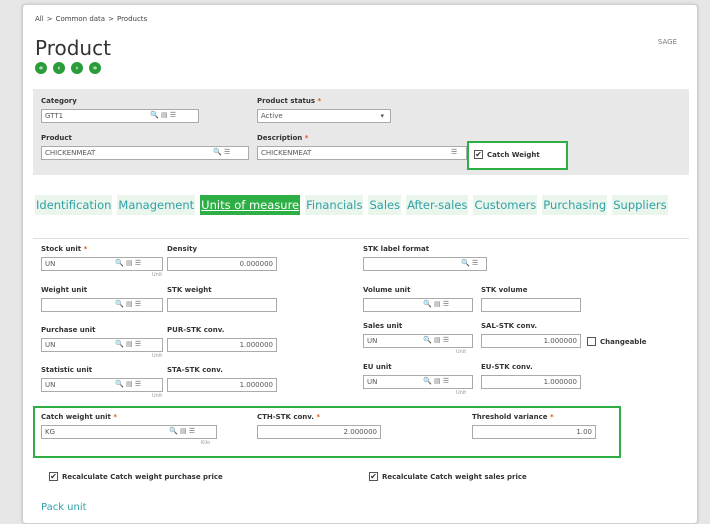  What do you see at coordinates (383, 326) in the screenshot?
I see `sales-unit-label: Sales unit` at bounding box center [383, 326].